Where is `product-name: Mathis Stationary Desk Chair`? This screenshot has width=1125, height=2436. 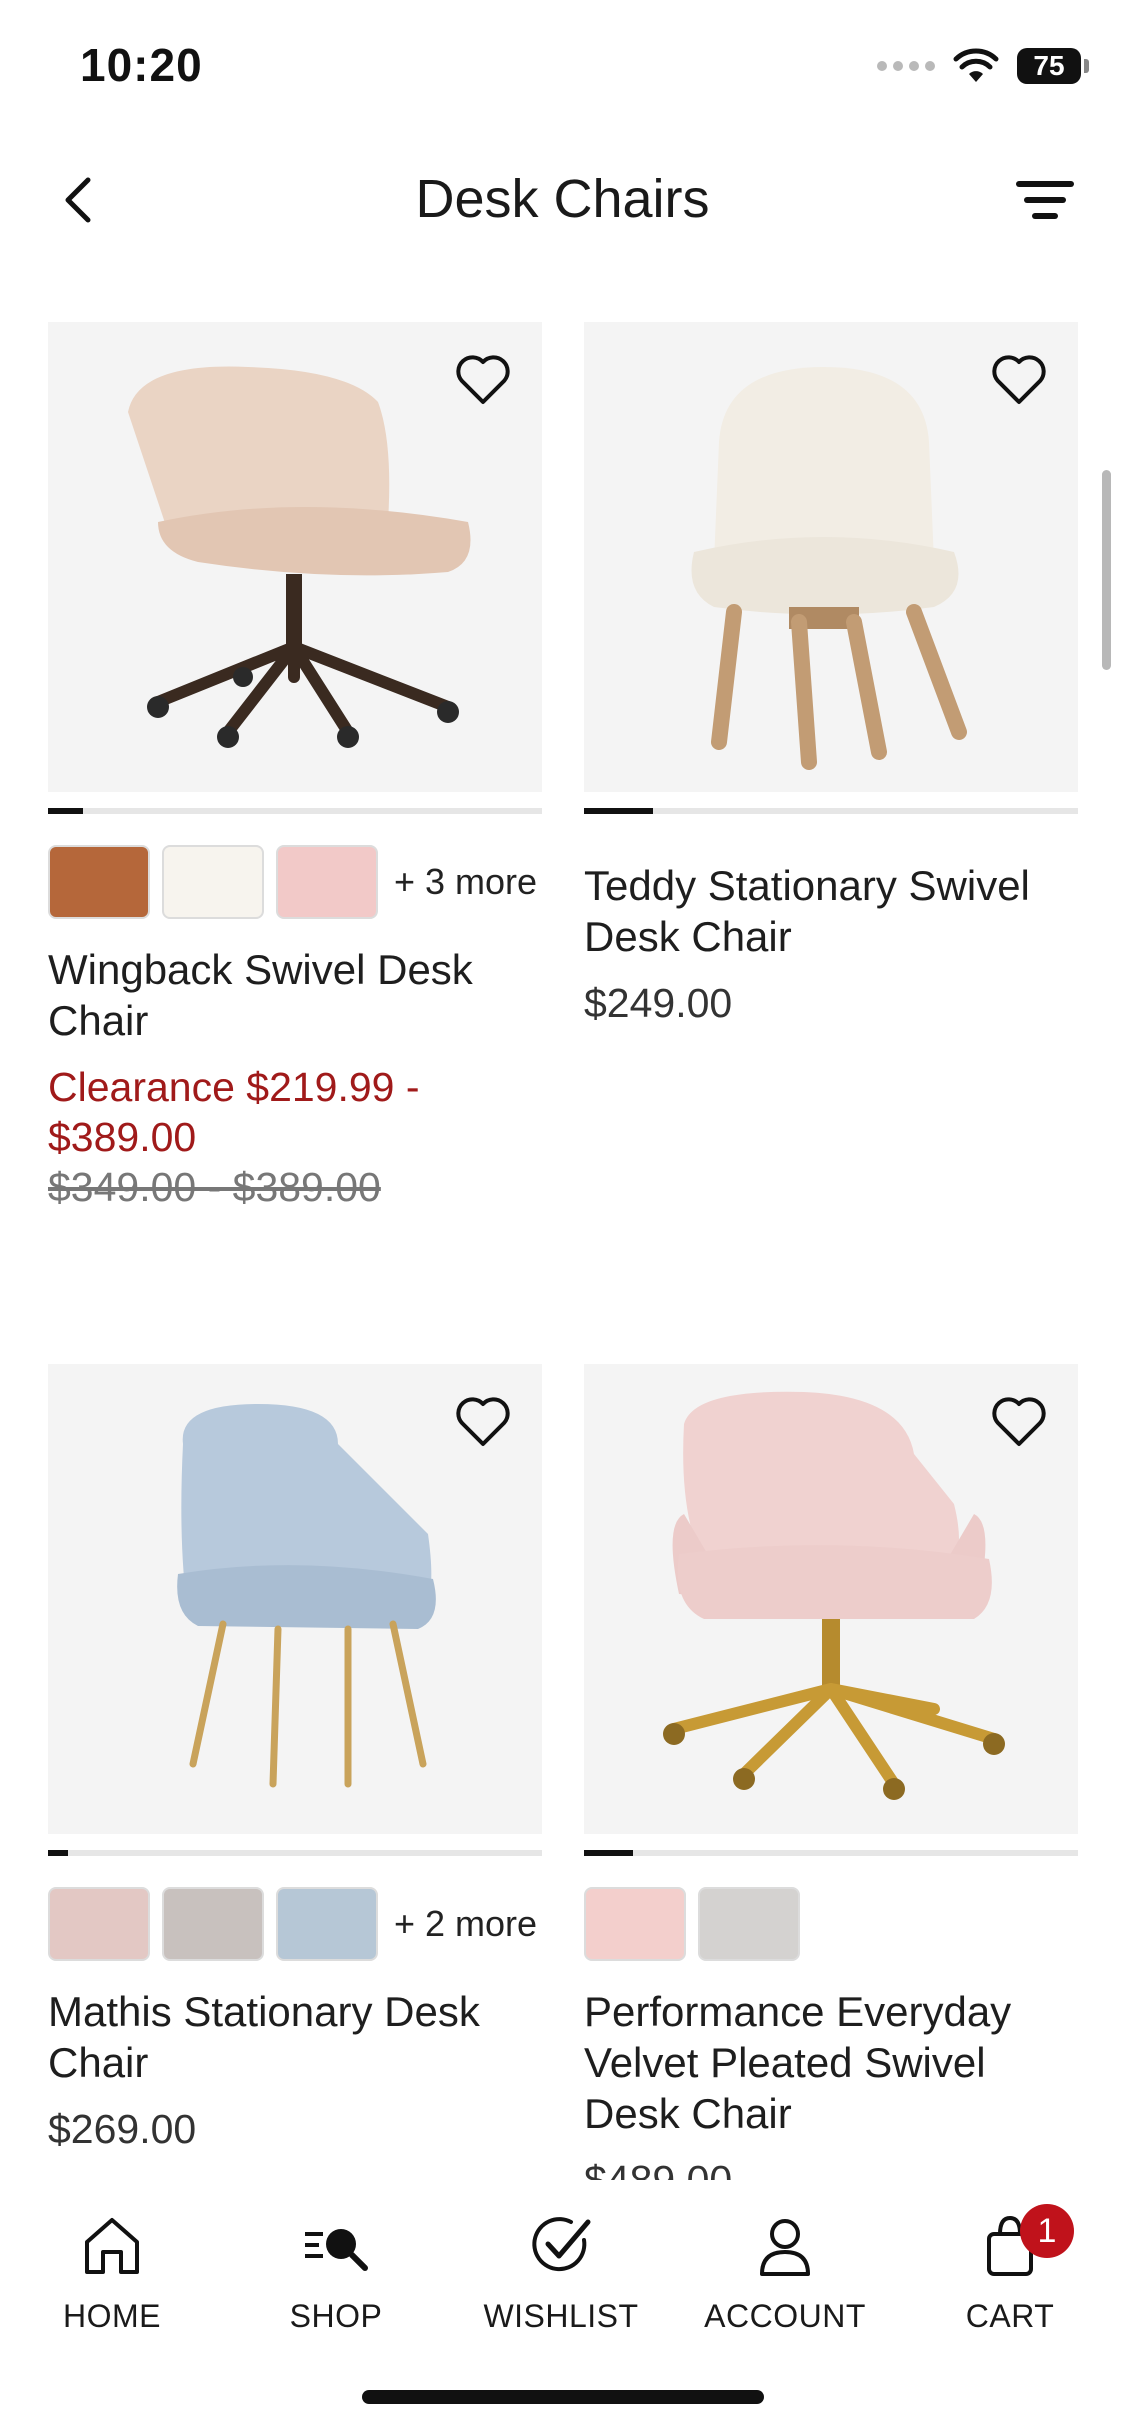 product-name: Mathis Stationary Desk Chair is located at coordinates (295, 2037).